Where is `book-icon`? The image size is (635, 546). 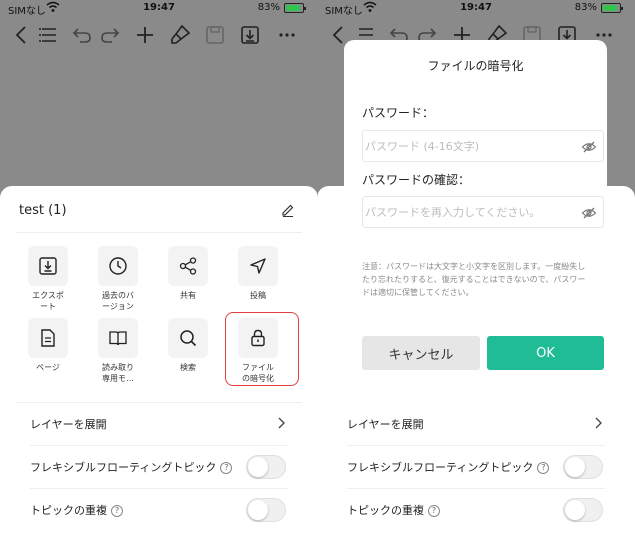
book-icon is located at coordinates (118, 338).